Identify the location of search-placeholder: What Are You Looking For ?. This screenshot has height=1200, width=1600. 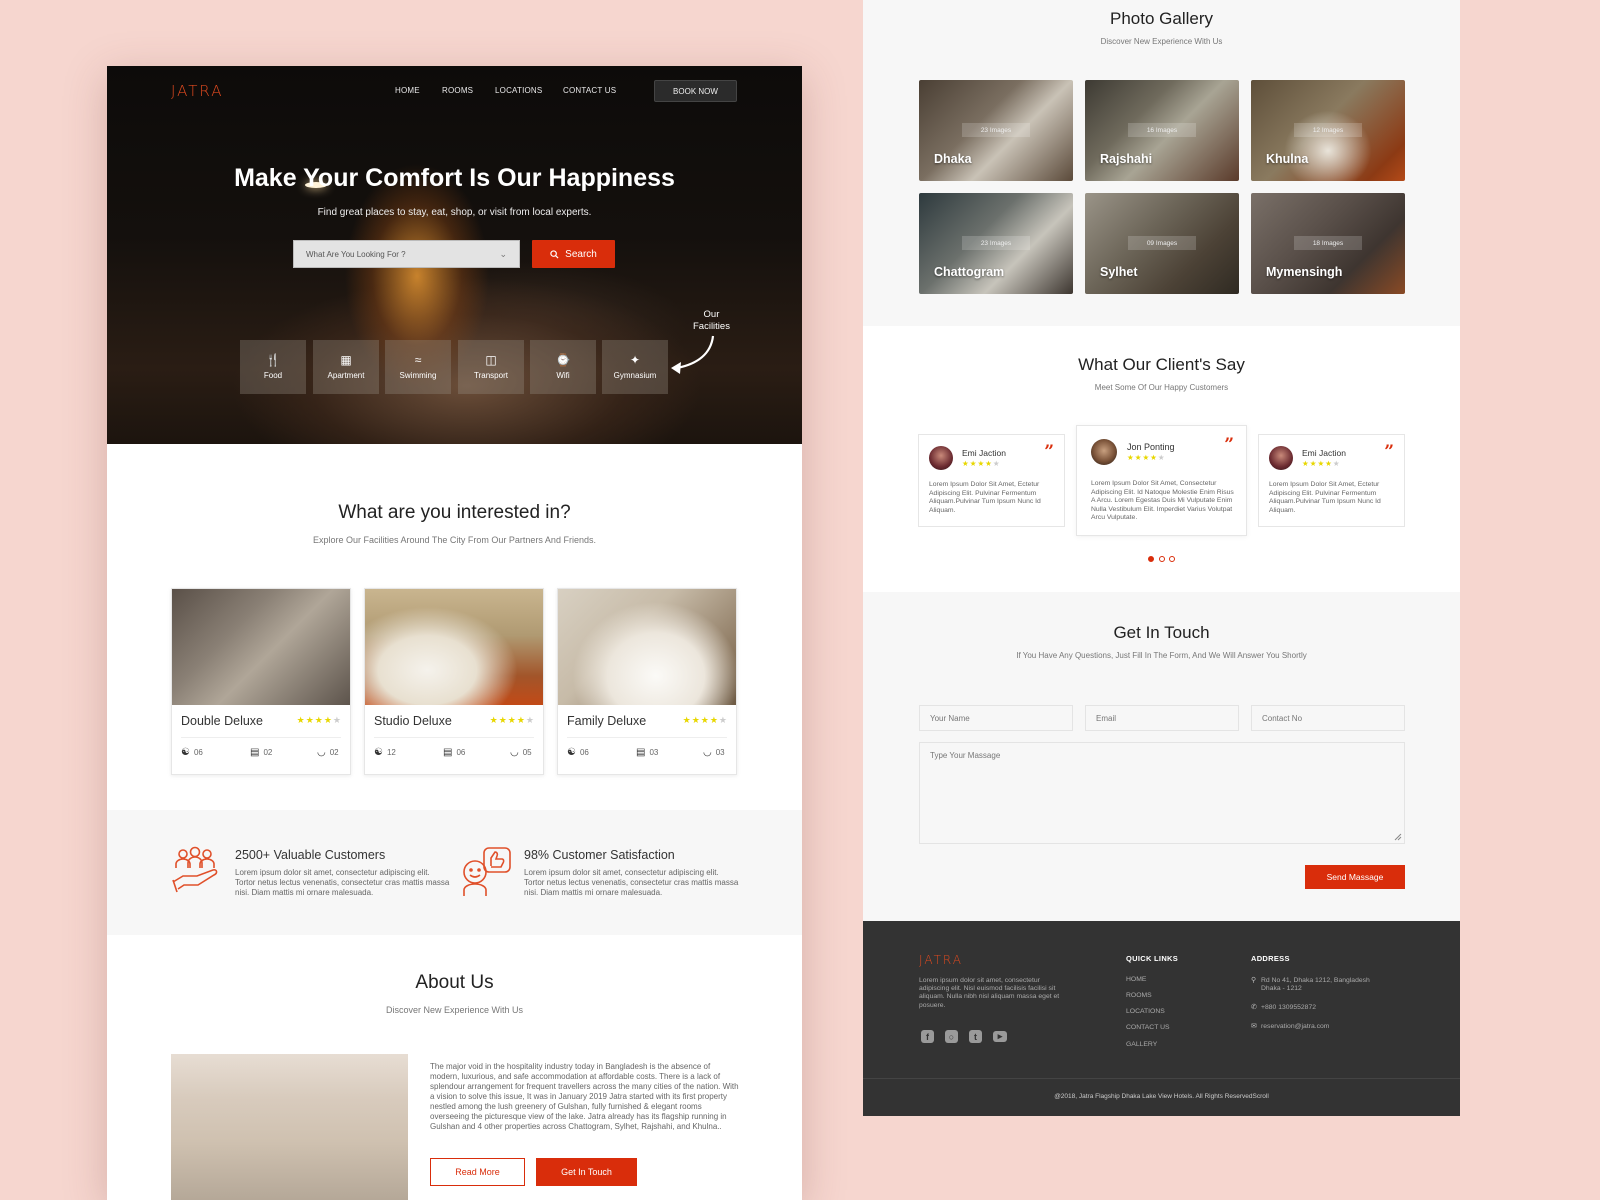
(356, 254).